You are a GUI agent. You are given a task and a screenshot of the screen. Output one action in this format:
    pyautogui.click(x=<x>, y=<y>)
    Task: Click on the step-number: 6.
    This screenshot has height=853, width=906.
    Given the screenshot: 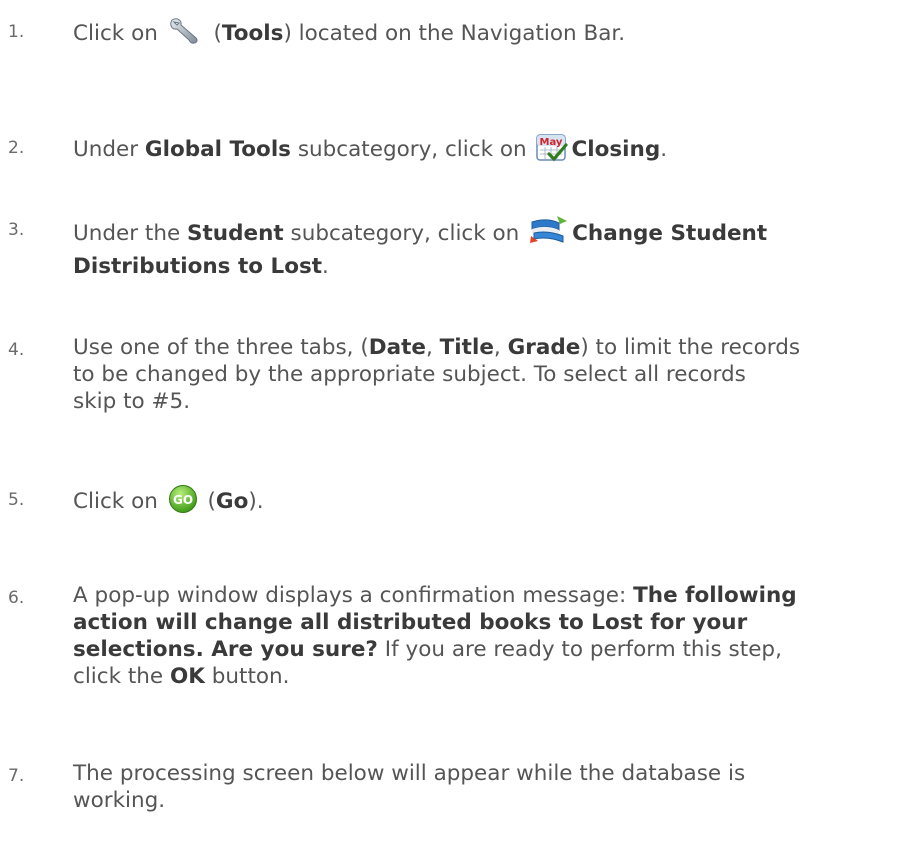 What is the action you would take?
    pyautogui.click(x=16, y=598)
    